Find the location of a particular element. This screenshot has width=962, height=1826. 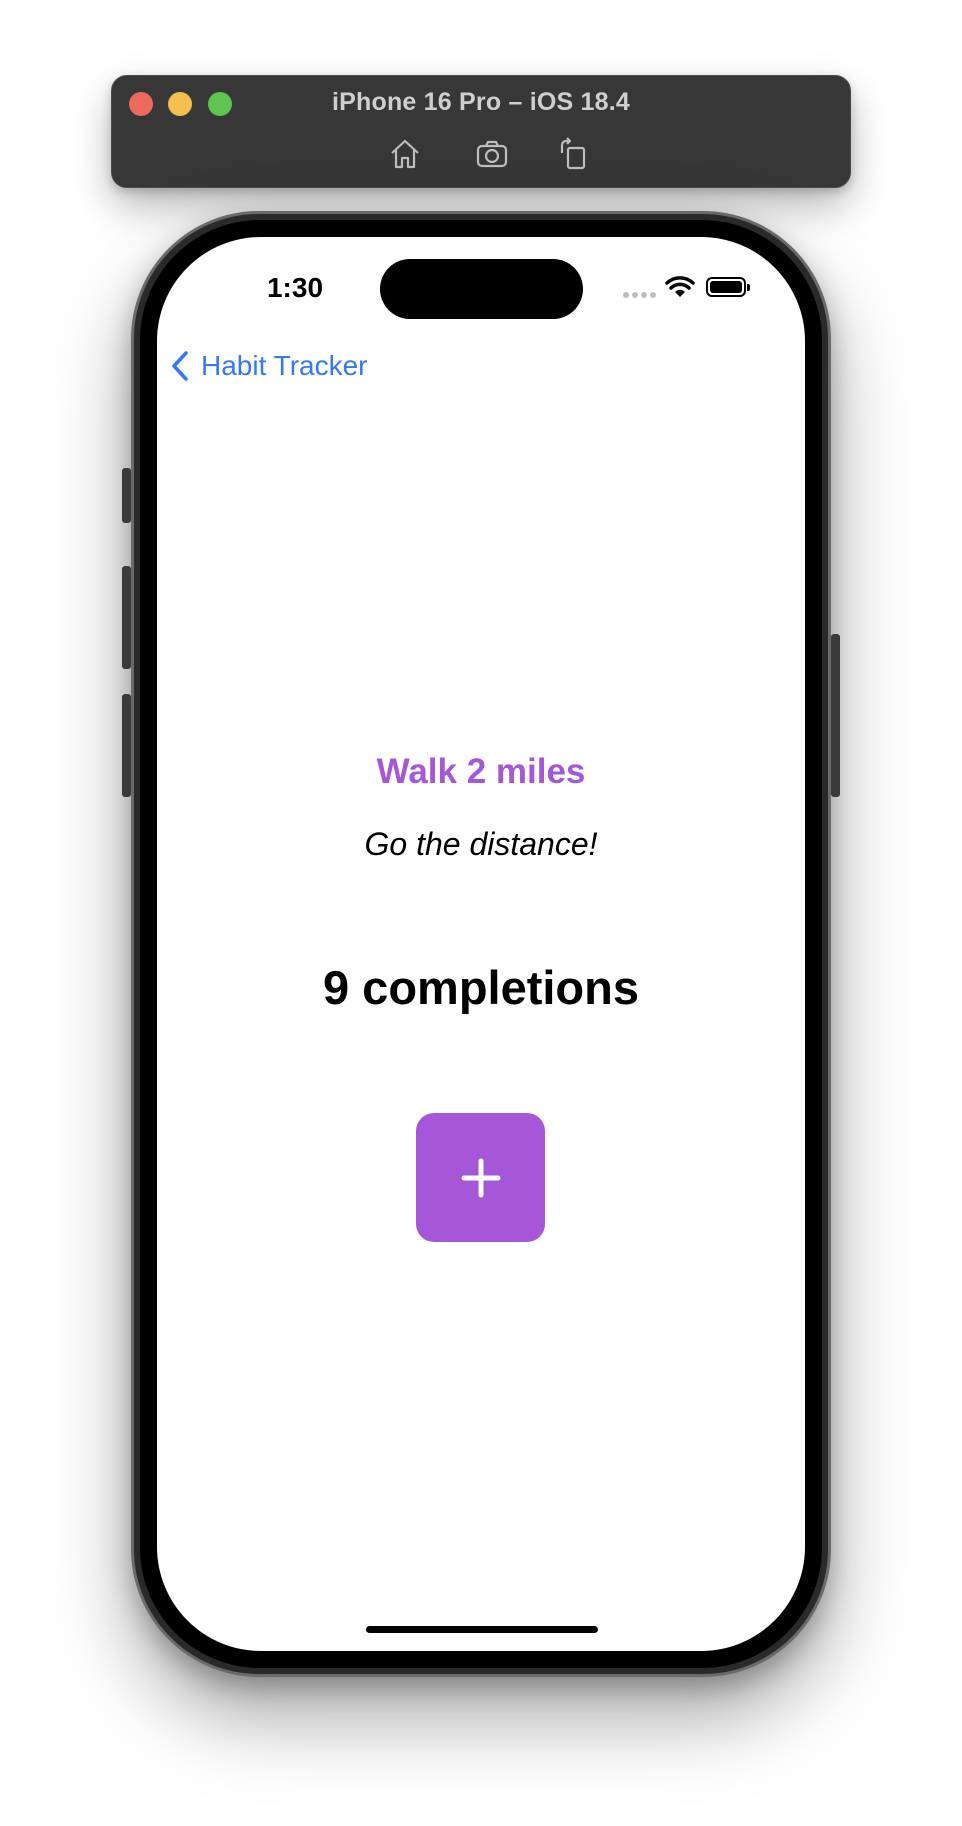

screenshot-icon is located at coordinates (492, 154).